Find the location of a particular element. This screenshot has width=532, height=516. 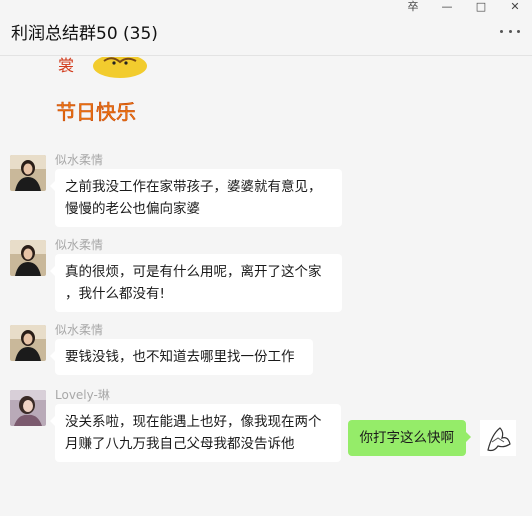

message-line: ，我什么都没有! is located at coordinates (115, 294).